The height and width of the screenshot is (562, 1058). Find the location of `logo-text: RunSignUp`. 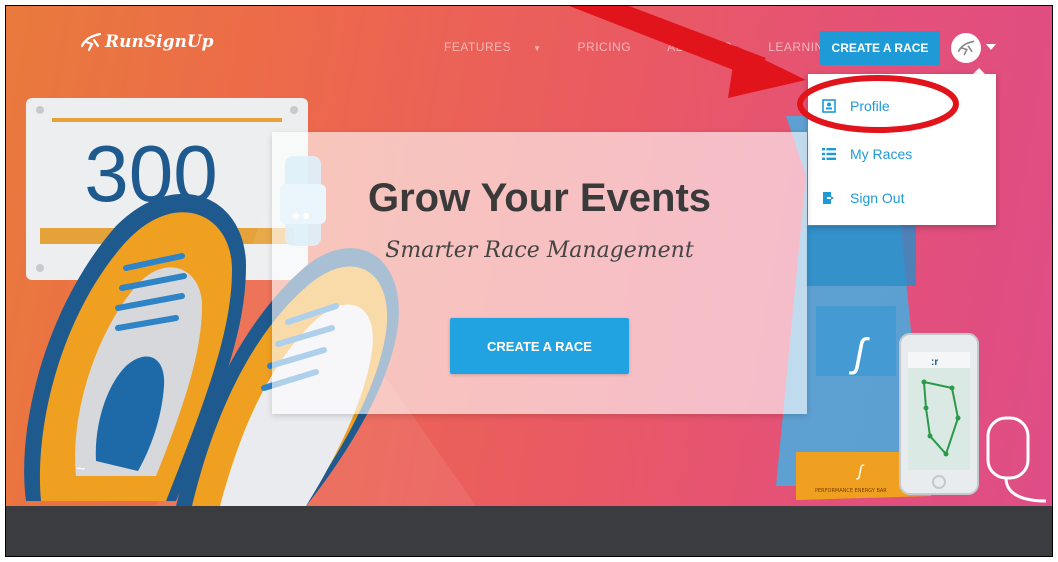

logo-text: RunSignUp is located at coordinates (159, 42).